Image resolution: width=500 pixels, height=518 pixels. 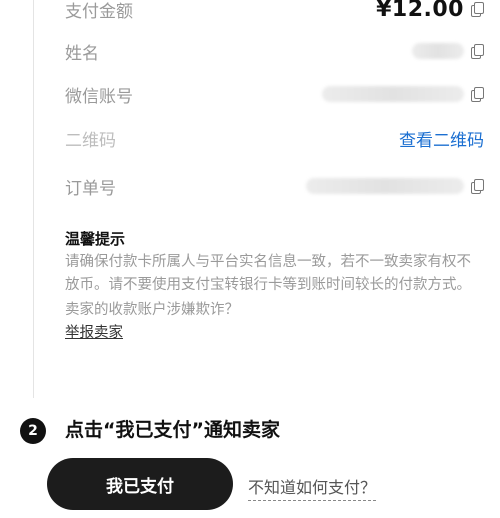 What do you see at coordinates (33, 199) in the screenshot?
I see `step-timeline-line` at bounding box center [33, 199].